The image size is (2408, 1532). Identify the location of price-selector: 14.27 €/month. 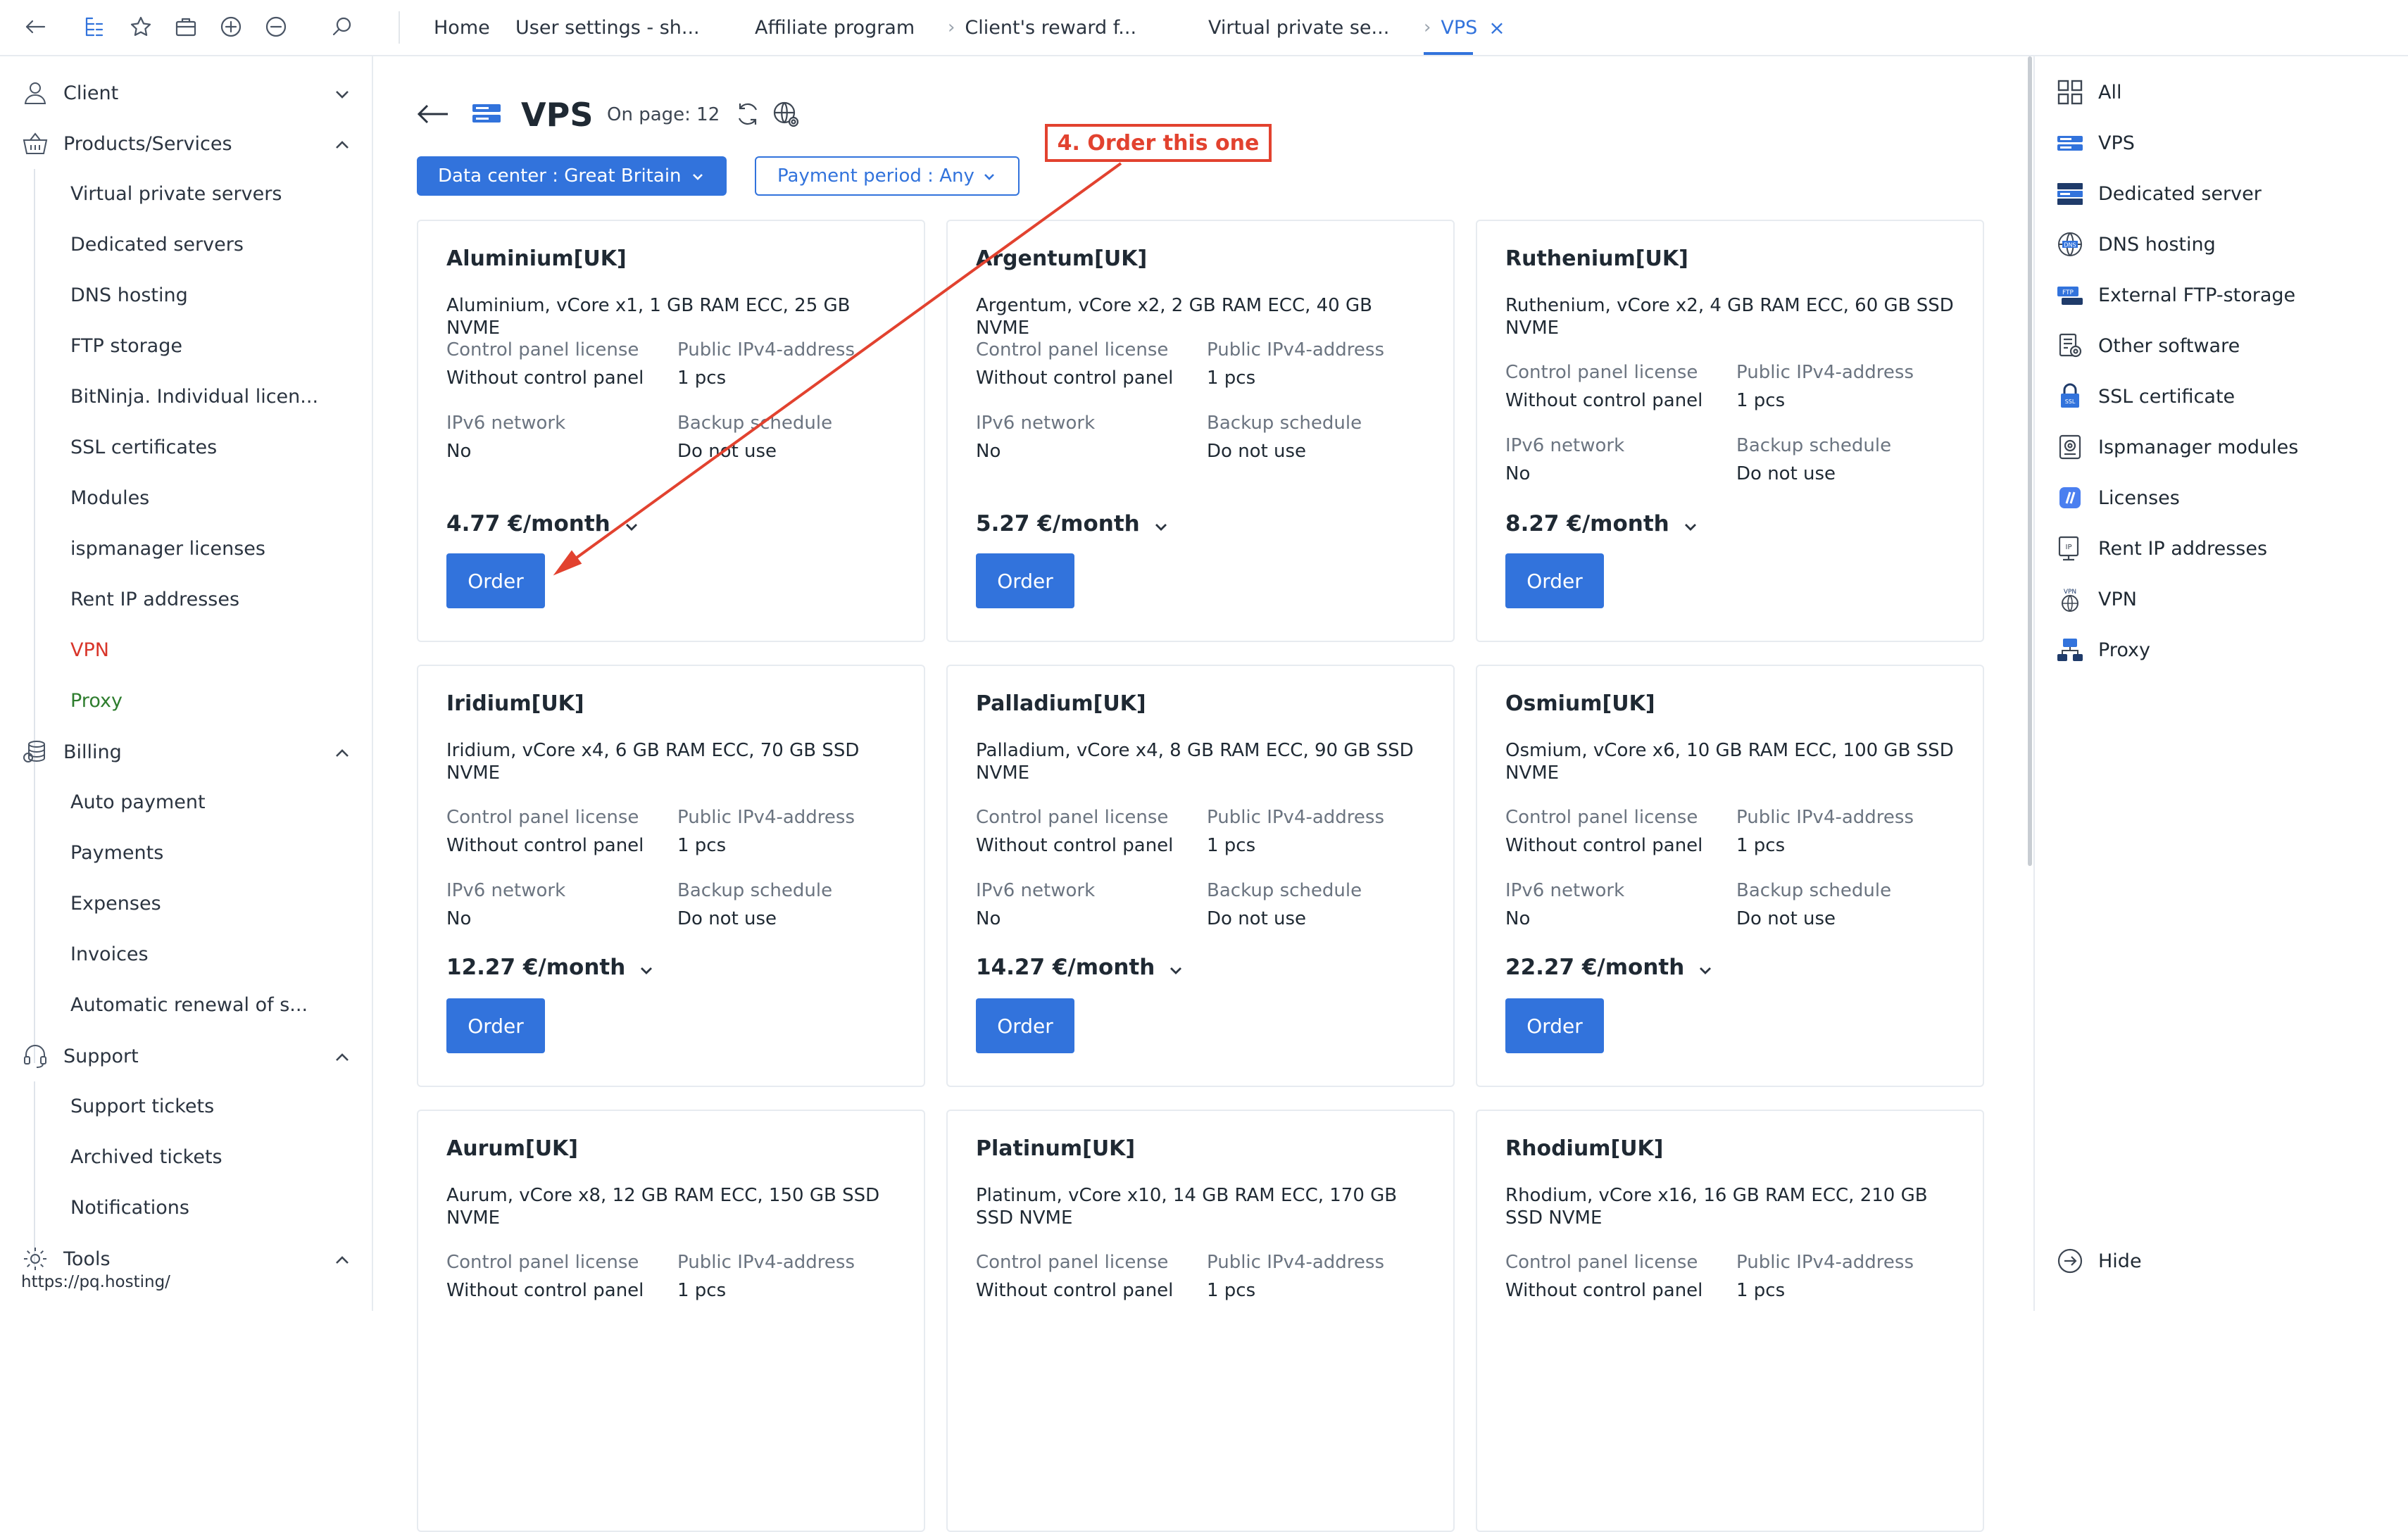
(1080, 967).